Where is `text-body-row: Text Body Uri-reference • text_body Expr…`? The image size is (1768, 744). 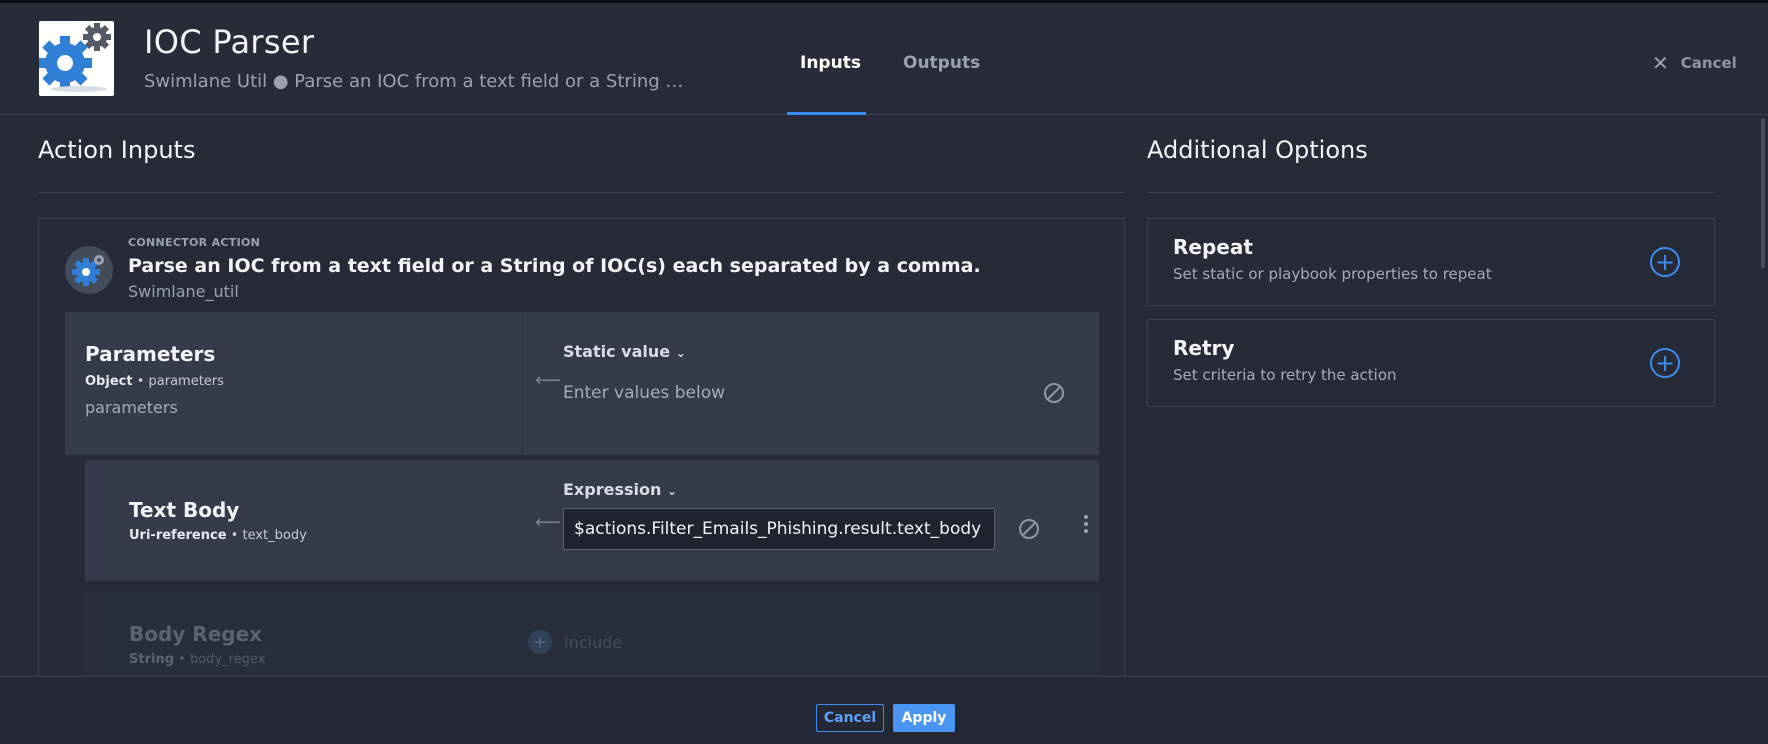 text-body-row: Text Body Uri-reference • text_body Expr… is located at coordinates (592, 520).